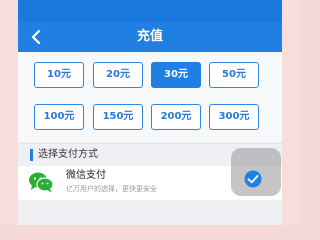 The image size is (320, 240). I want to click on page-title: 充值, so click(149, 36).